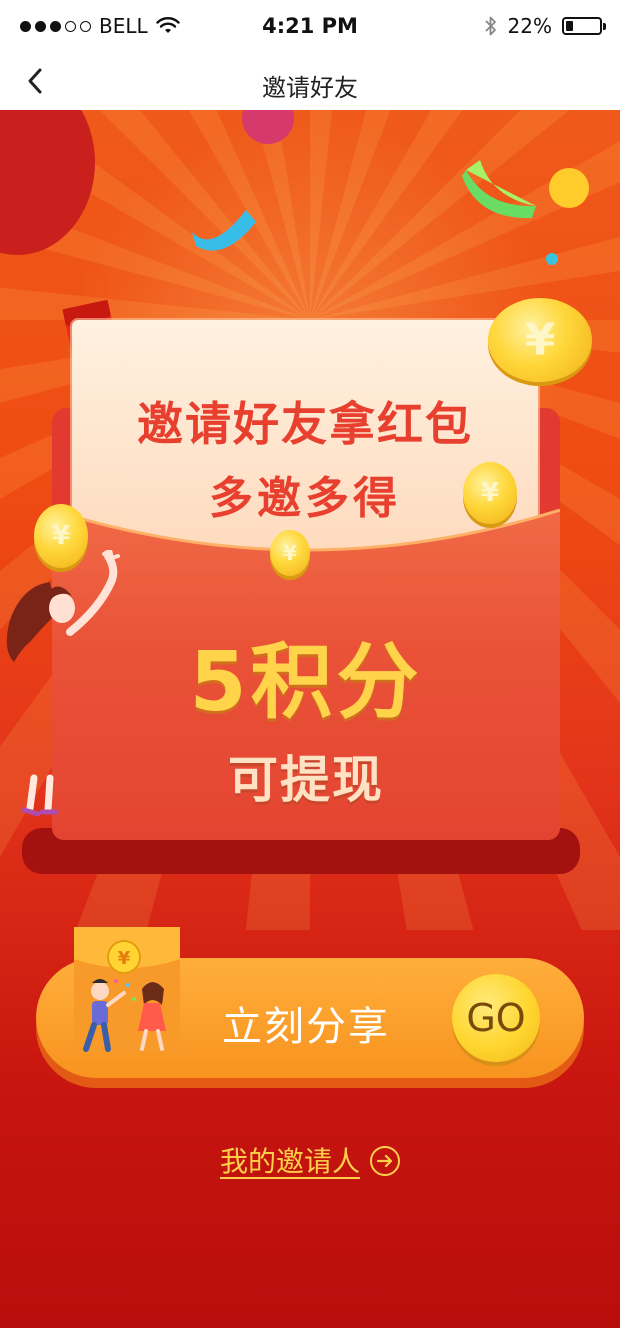 This screenshot has width=620, height=1328. Describe the element at coordinates (552, 259) in the screenshot. I see `blue-dot-decoration` at that location.